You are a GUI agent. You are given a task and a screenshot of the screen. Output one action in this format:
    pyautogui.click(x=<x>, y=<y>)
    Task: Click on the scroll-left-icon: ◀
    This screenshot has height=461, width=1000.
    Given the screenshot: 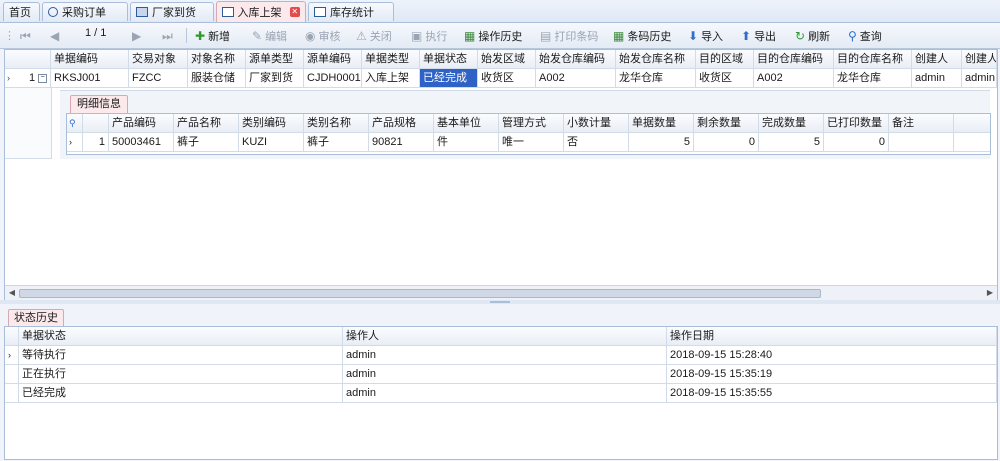 What is the action you would take?
    pyautogui.click(x=12, y=293)
    